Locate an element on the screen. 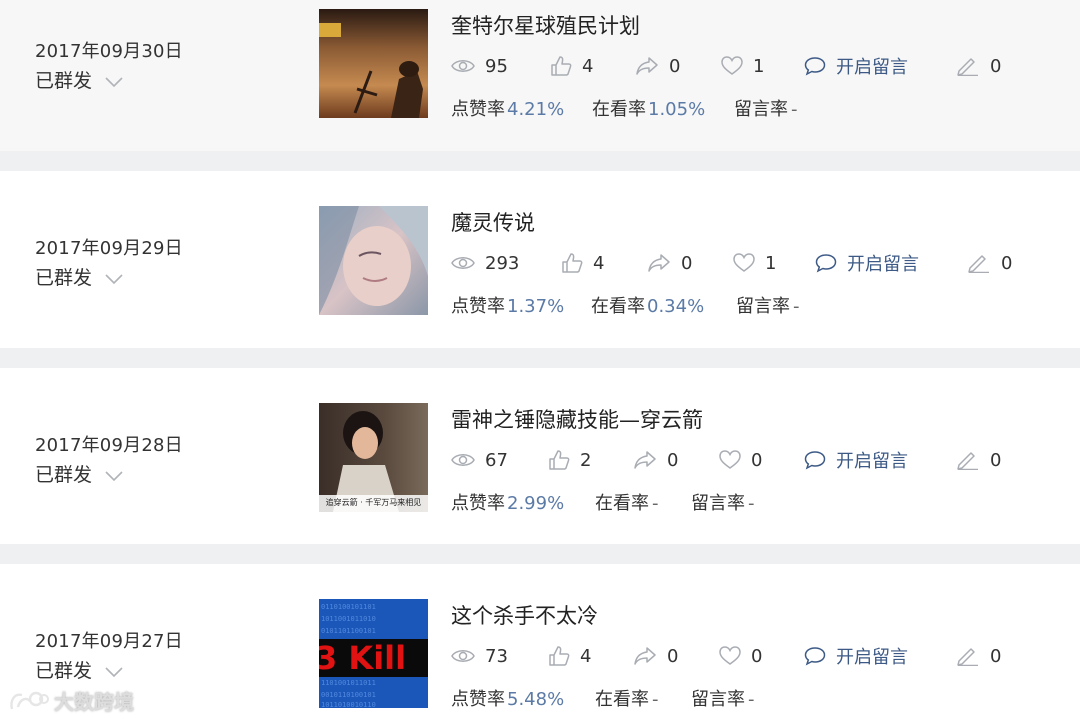 This screenshot has height=721, width=1080. views-stat: 293 is located at coordinates (485, 263).